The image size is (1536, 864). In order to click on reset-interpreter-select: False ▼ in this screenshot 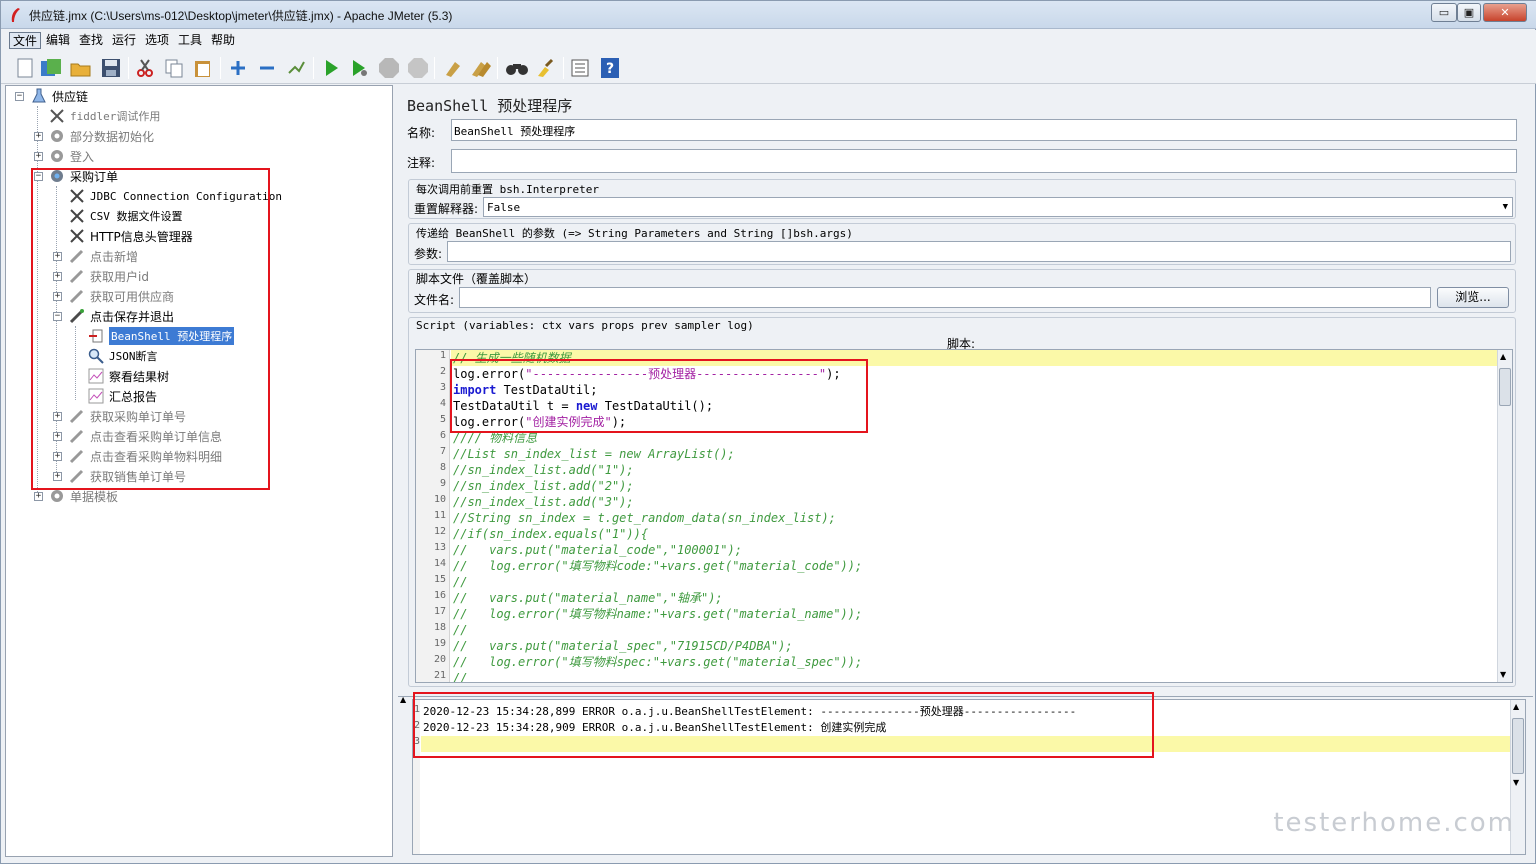, I will do `click(998, 207)`.